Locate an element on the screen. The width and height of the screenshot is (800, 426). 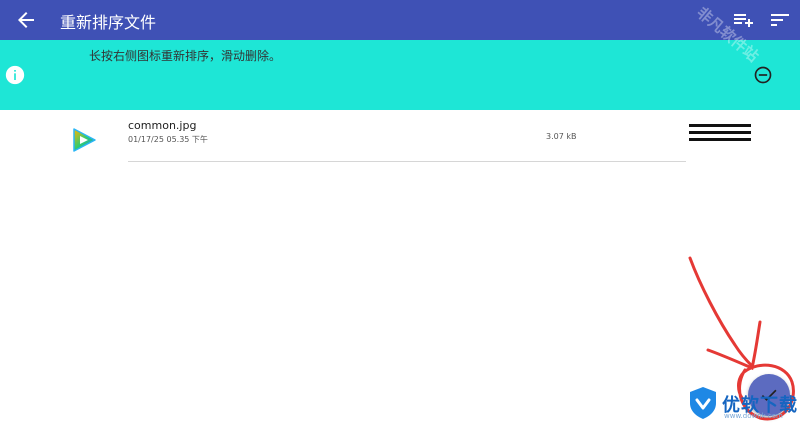
banner-text: 长按右侧图标重新排序，滑动删除。 is located at coordinates (185, 56).